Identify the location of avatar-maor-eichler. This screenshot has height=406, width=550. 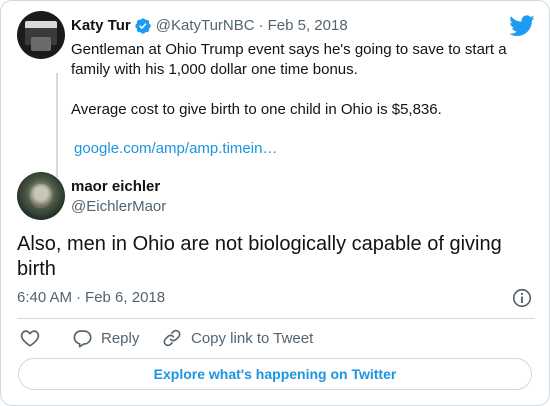
(41, 196).